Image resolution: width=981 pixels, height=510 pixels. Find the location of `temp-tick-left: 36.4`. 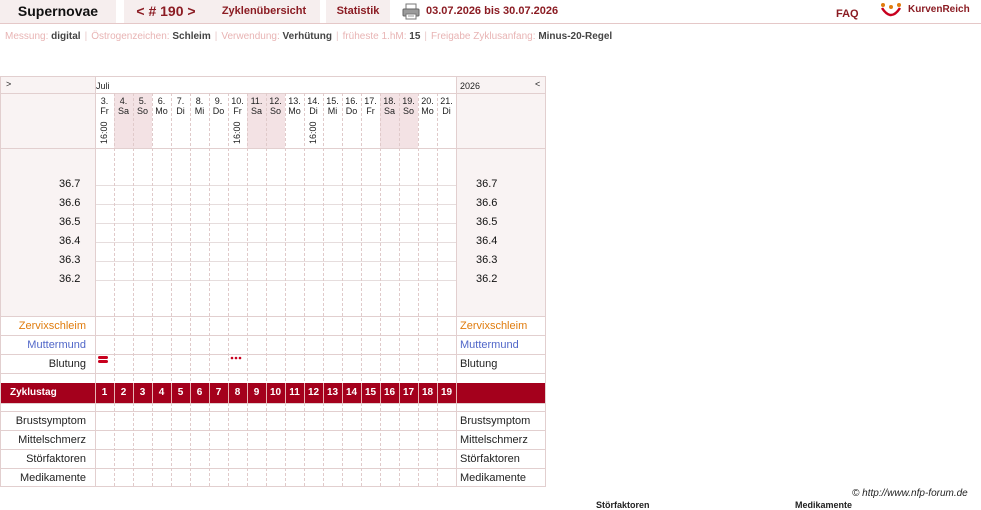

temp-tick-left: 36.4 is located at coordinates (70, 241).